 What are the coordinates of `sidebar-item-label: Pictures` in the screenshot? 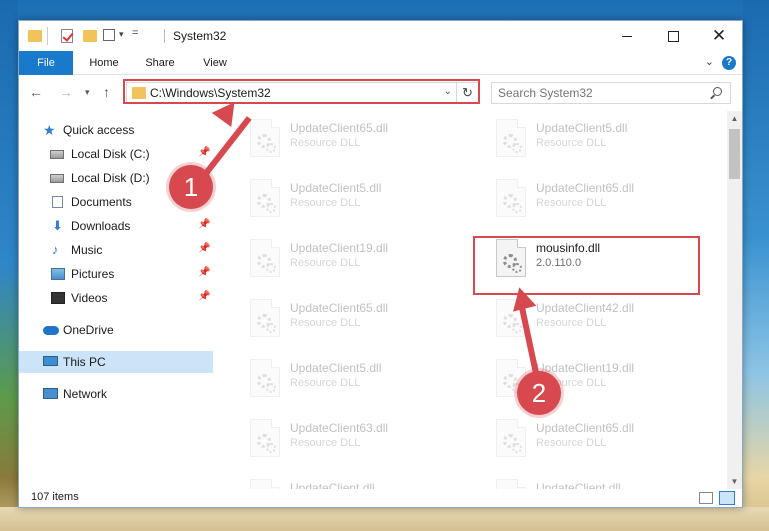 It's located at (93, 274).